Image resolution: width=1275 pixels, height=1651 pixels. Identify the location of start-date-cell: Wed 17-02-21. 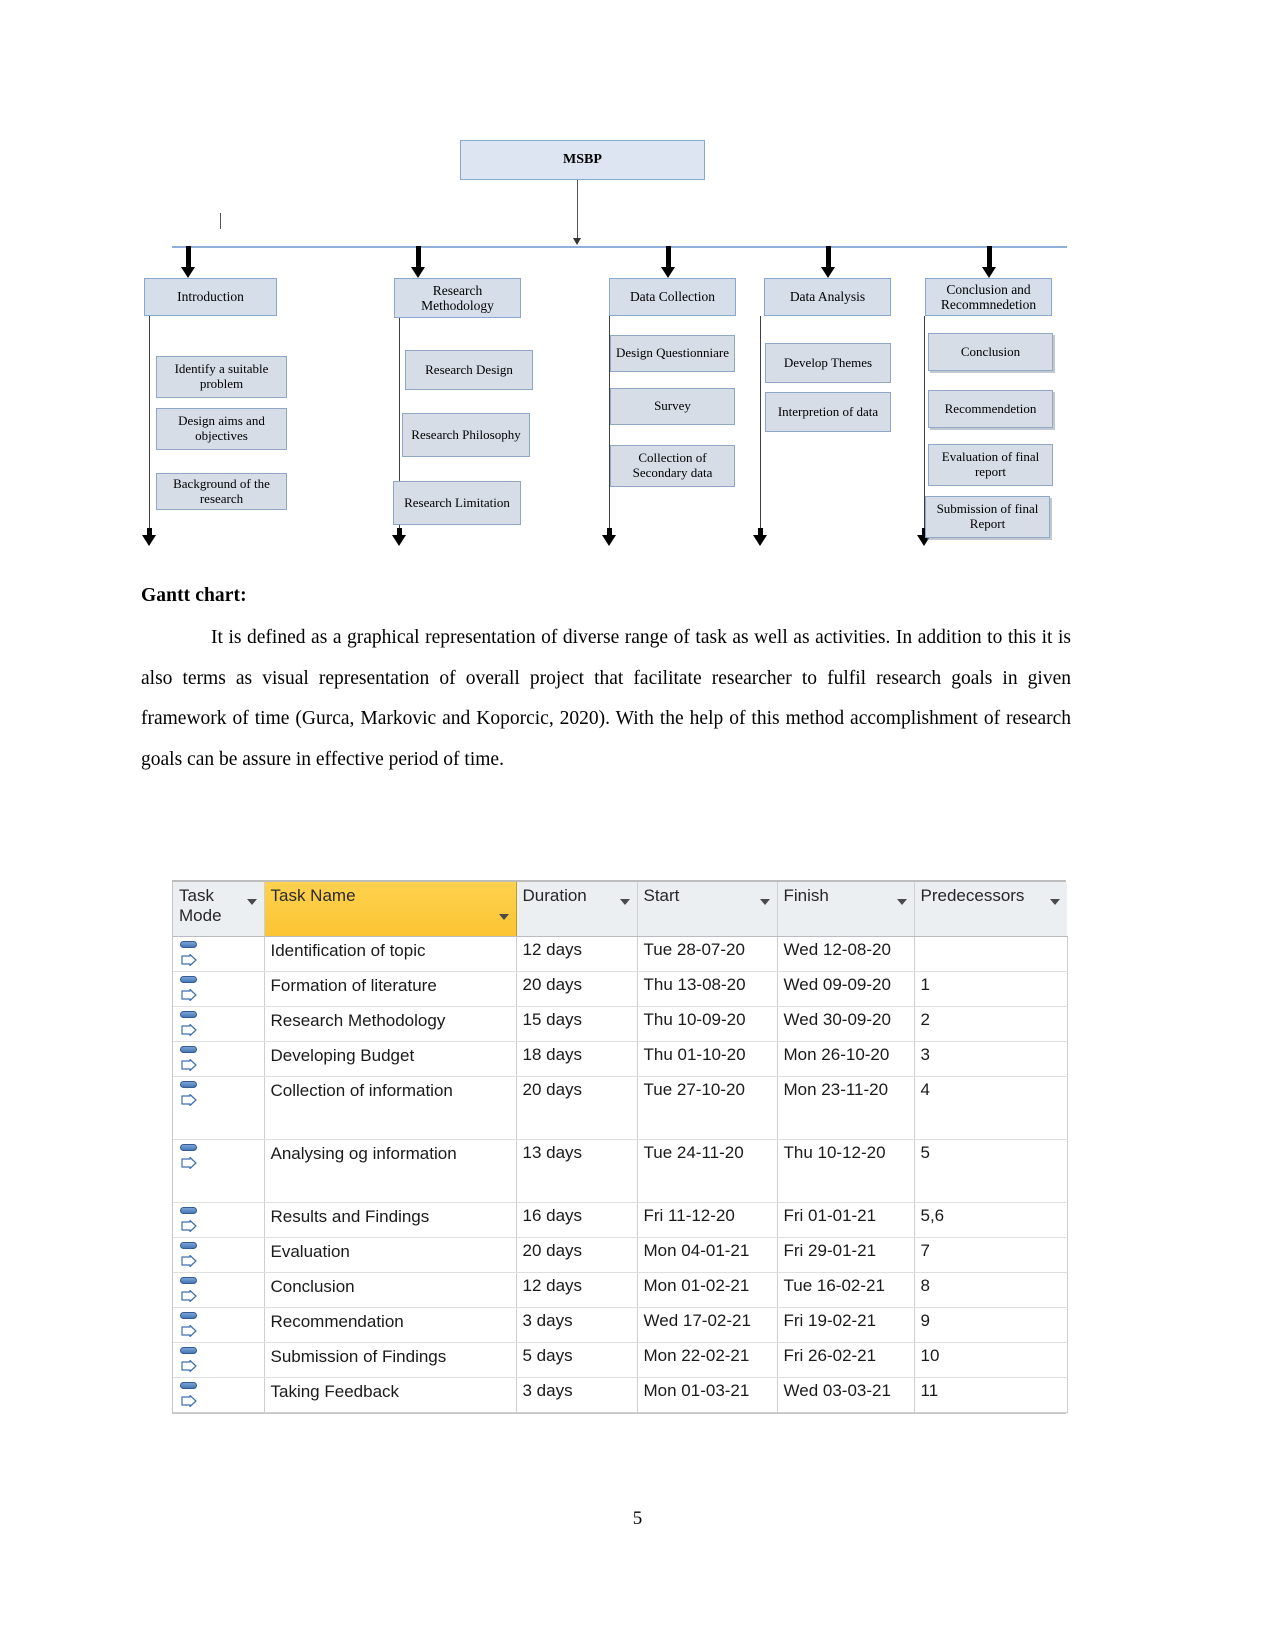
(707, 1325).